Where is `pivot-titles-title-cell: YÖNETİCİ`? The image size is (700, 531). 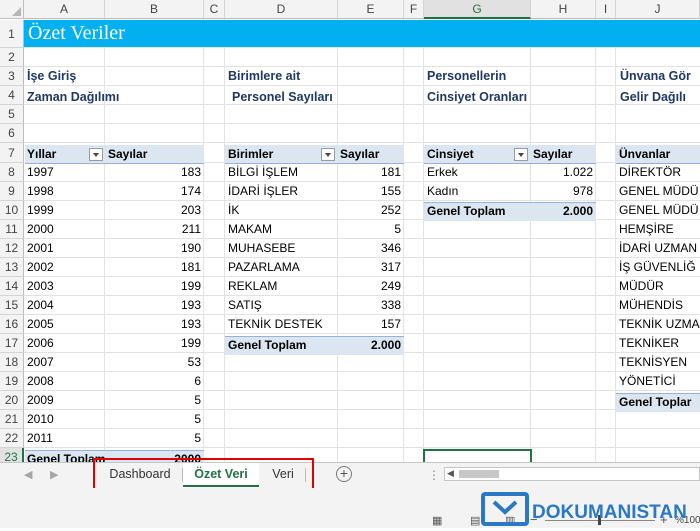
pivot-titles-title-cell: YÖNETİCİ is located at coordinates (658, 381).